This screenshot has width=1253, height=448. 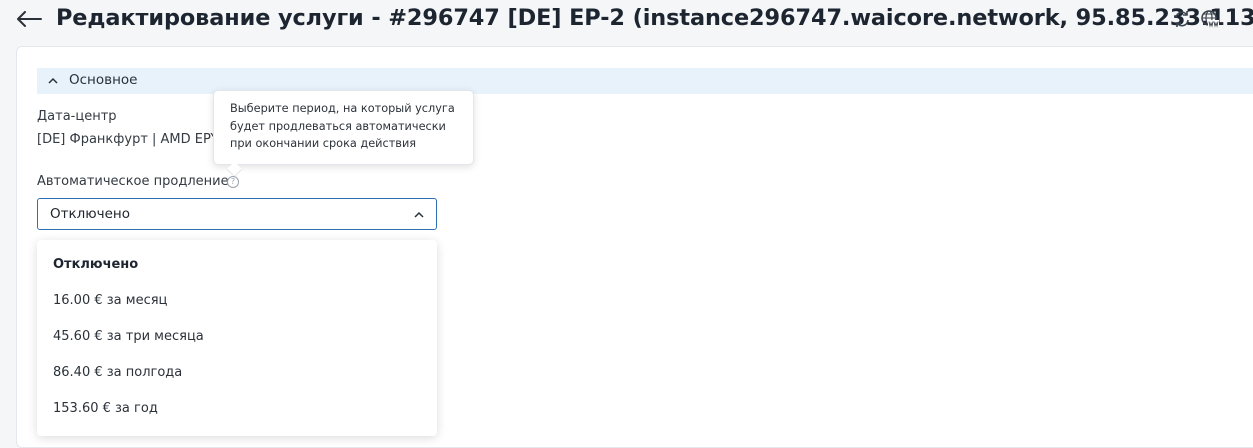 What do you see at coordinates (1182, 19) in the screenshot?
I see `refresh-icon` at bounding box center [1182, 19].